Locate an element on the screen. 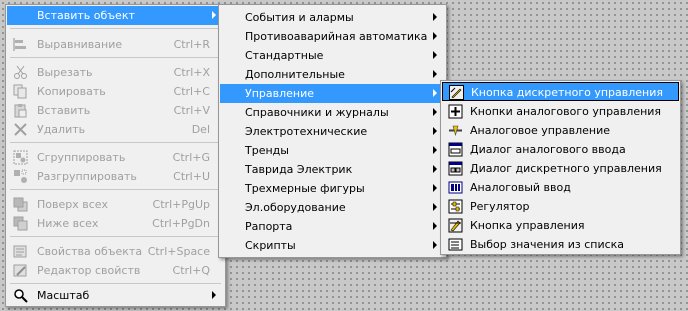 The height and width of the screenshot is (311, 688). menu-item-object-properties: Свойства объекта Ctrl+Space is located at coordinates (115, 251).